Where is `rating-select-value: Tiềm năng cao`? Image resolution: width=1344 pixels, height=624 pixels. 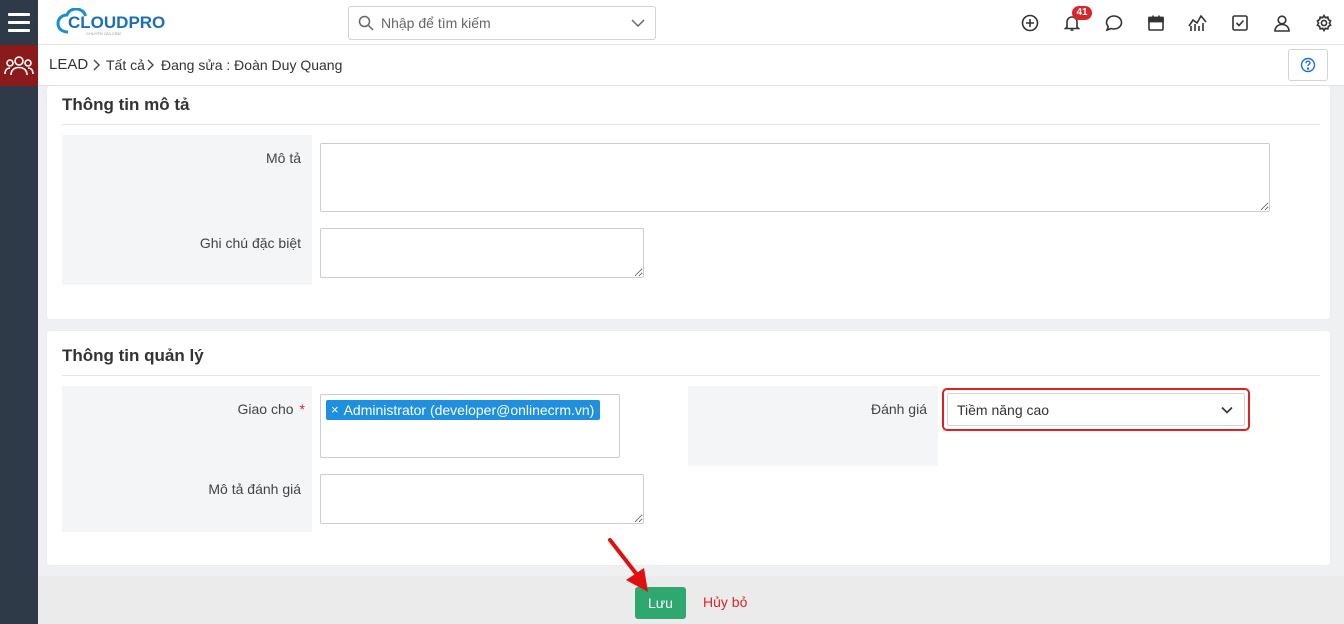
rating-select-value: Tiềm năng cao is located at coordinates (1003, 410).